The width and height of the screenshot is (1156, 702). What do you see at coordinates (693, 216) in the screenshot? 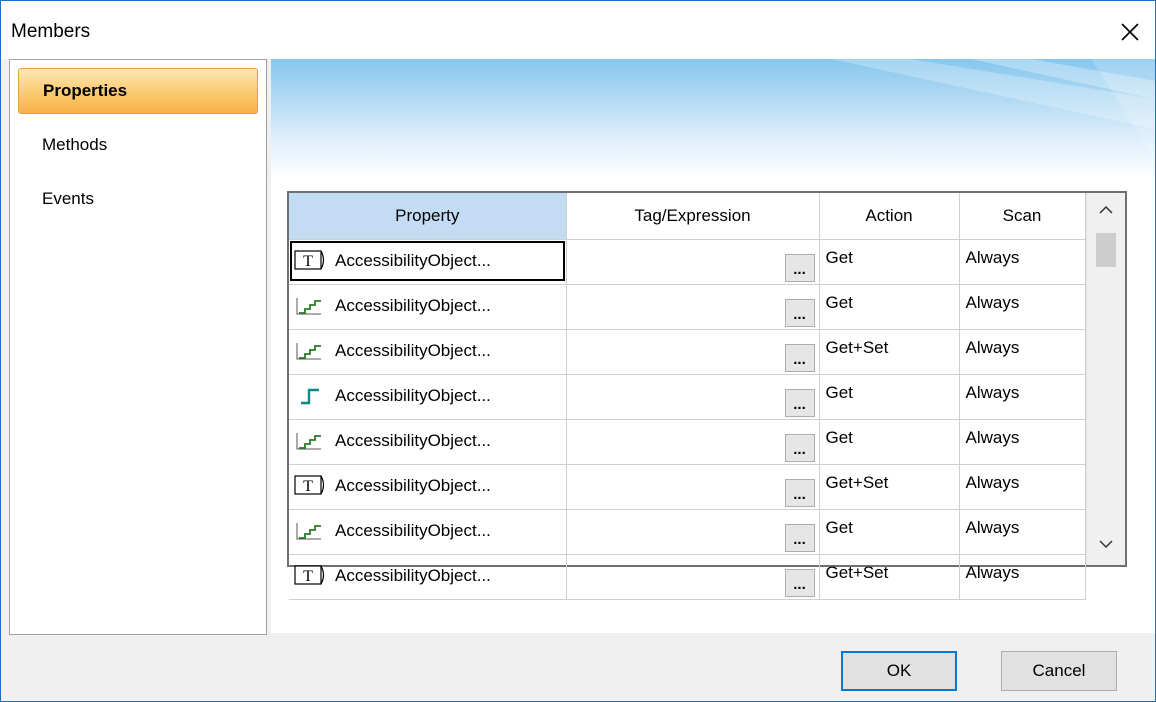
I see `column-header-tag-expression: Tag/Expression` at bounding box center [693, 216].